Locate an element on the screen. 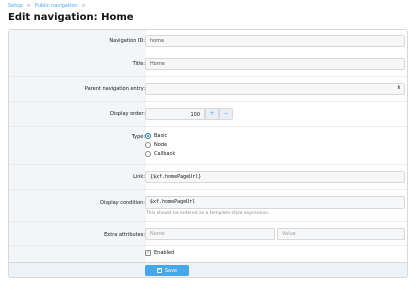 This screenshot has height=300, width=416. radio-checked-icon is located at coordinates (148, 136).